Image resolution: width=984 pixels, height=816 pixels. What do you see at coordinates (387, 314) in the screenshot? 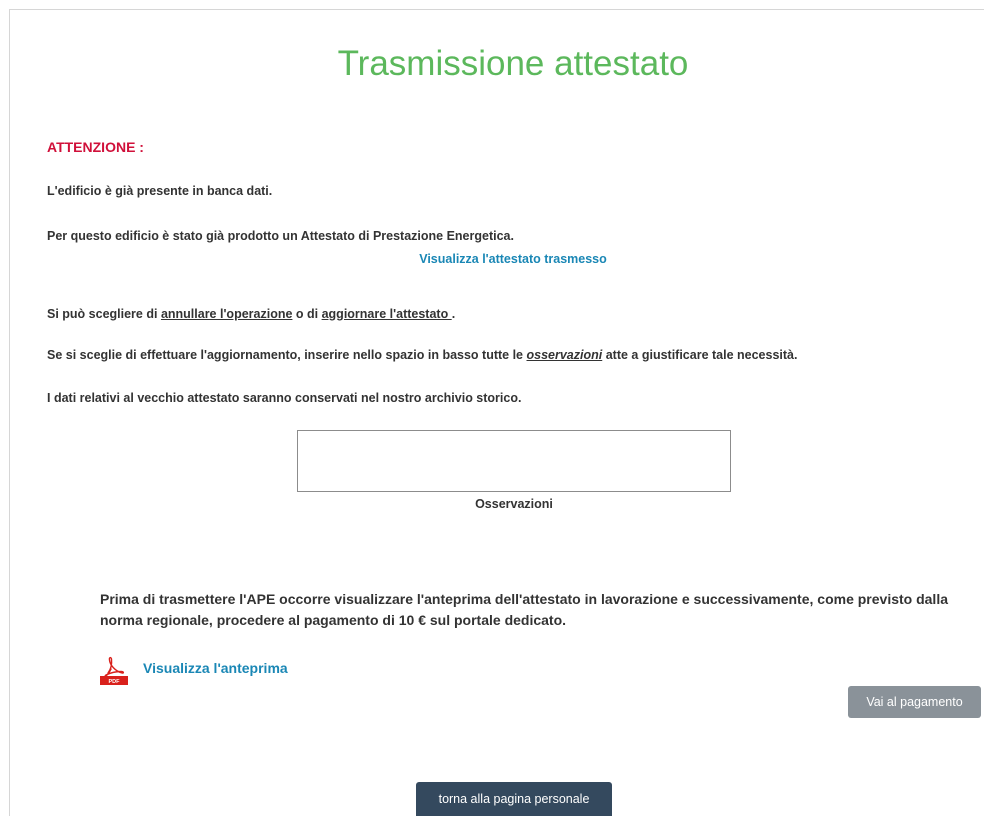
I see `update-certificate-link: aggiornare l'attestato` at bounding box center [387, 314].